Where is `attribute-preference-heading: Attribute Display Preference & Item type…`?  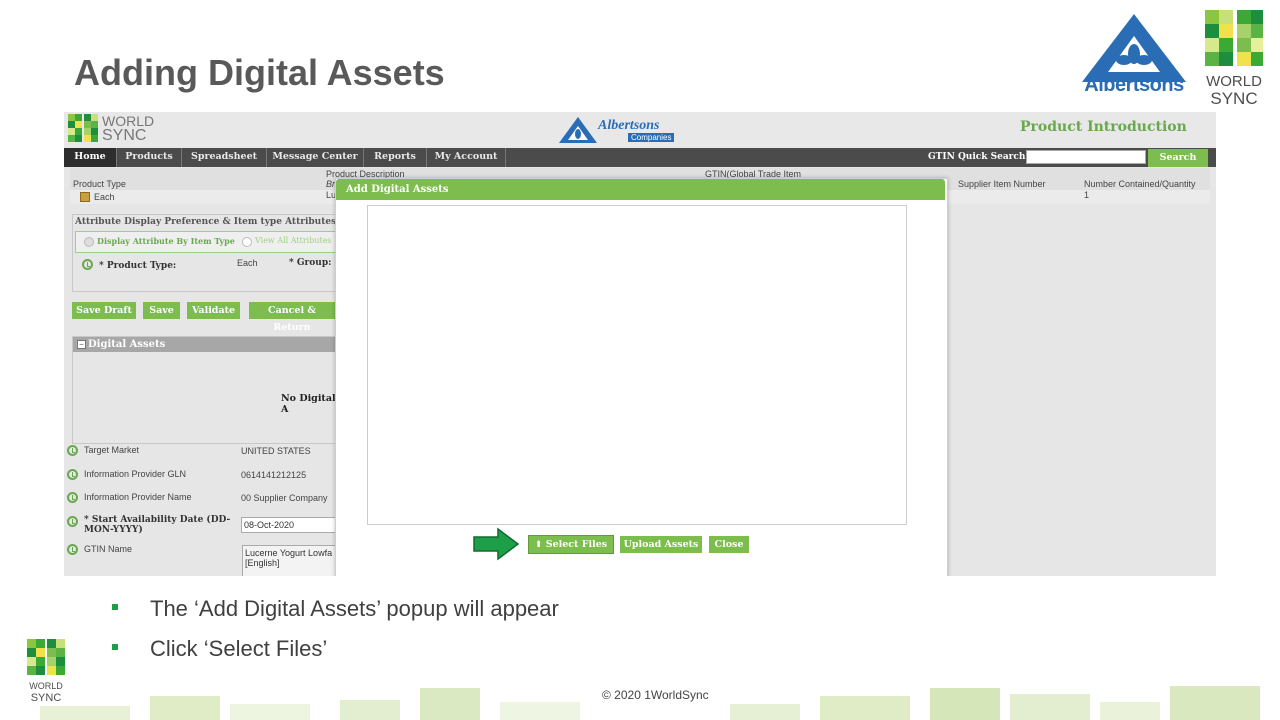
attribute-preference-heading: Attribute Display Preference & Item type… is located at coordinates (206, 222).